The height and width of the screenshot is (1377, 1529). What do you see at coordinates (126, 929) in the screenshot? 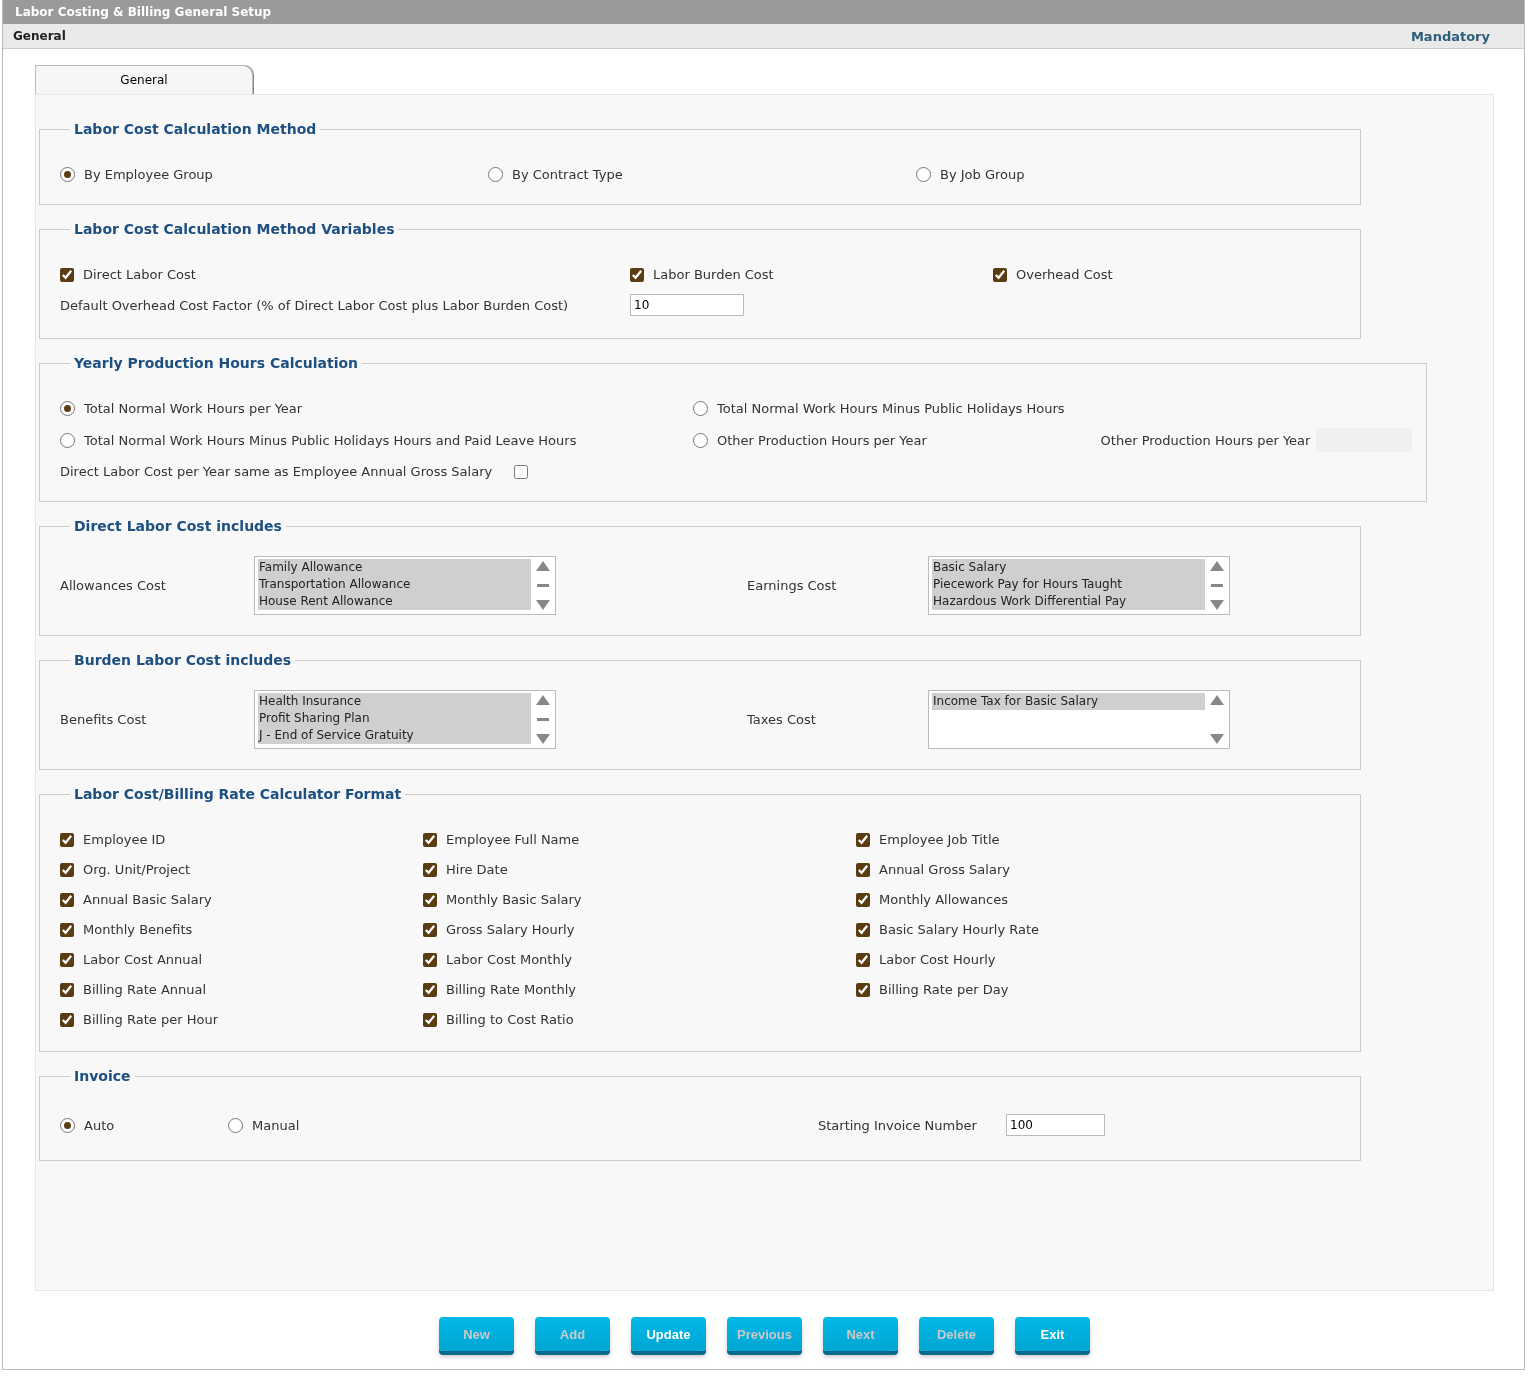
I see `checkbox-option: Monthly Benefits` at bounding box center [126, 929].